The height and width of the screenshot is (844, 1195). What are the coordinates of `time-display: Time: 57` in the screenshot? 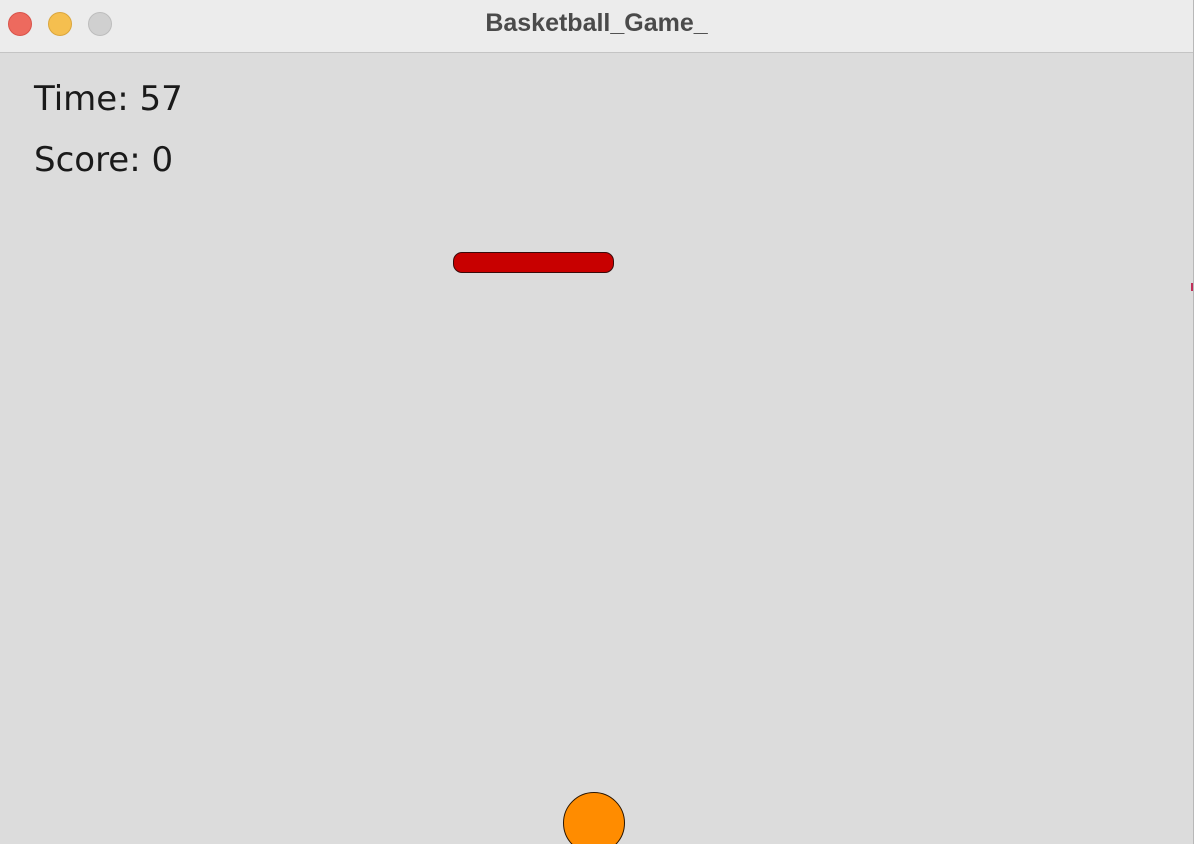 It's located at (108, 99).